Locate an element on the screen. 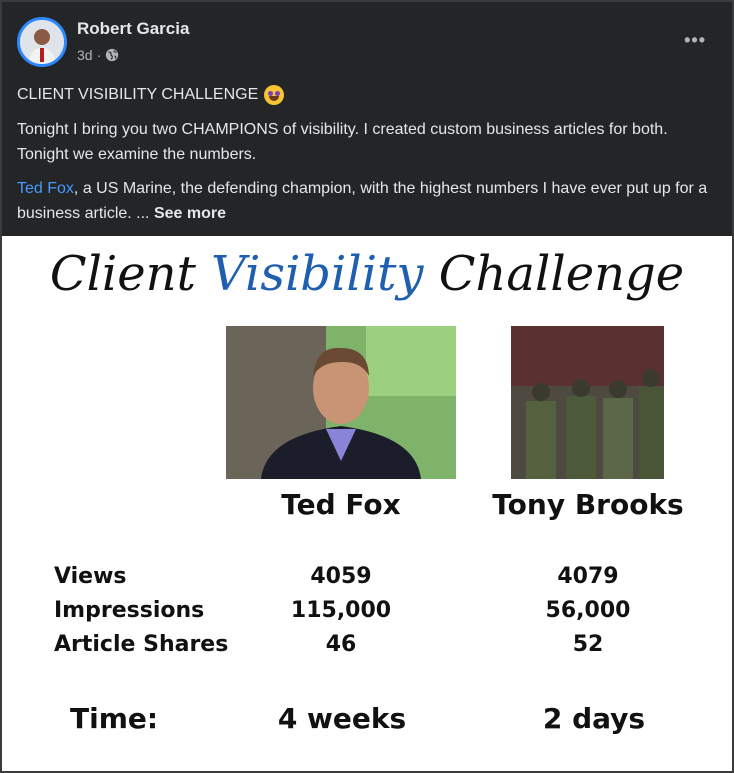  star-struck-emoji-icon is located at coordinates (274, 94).